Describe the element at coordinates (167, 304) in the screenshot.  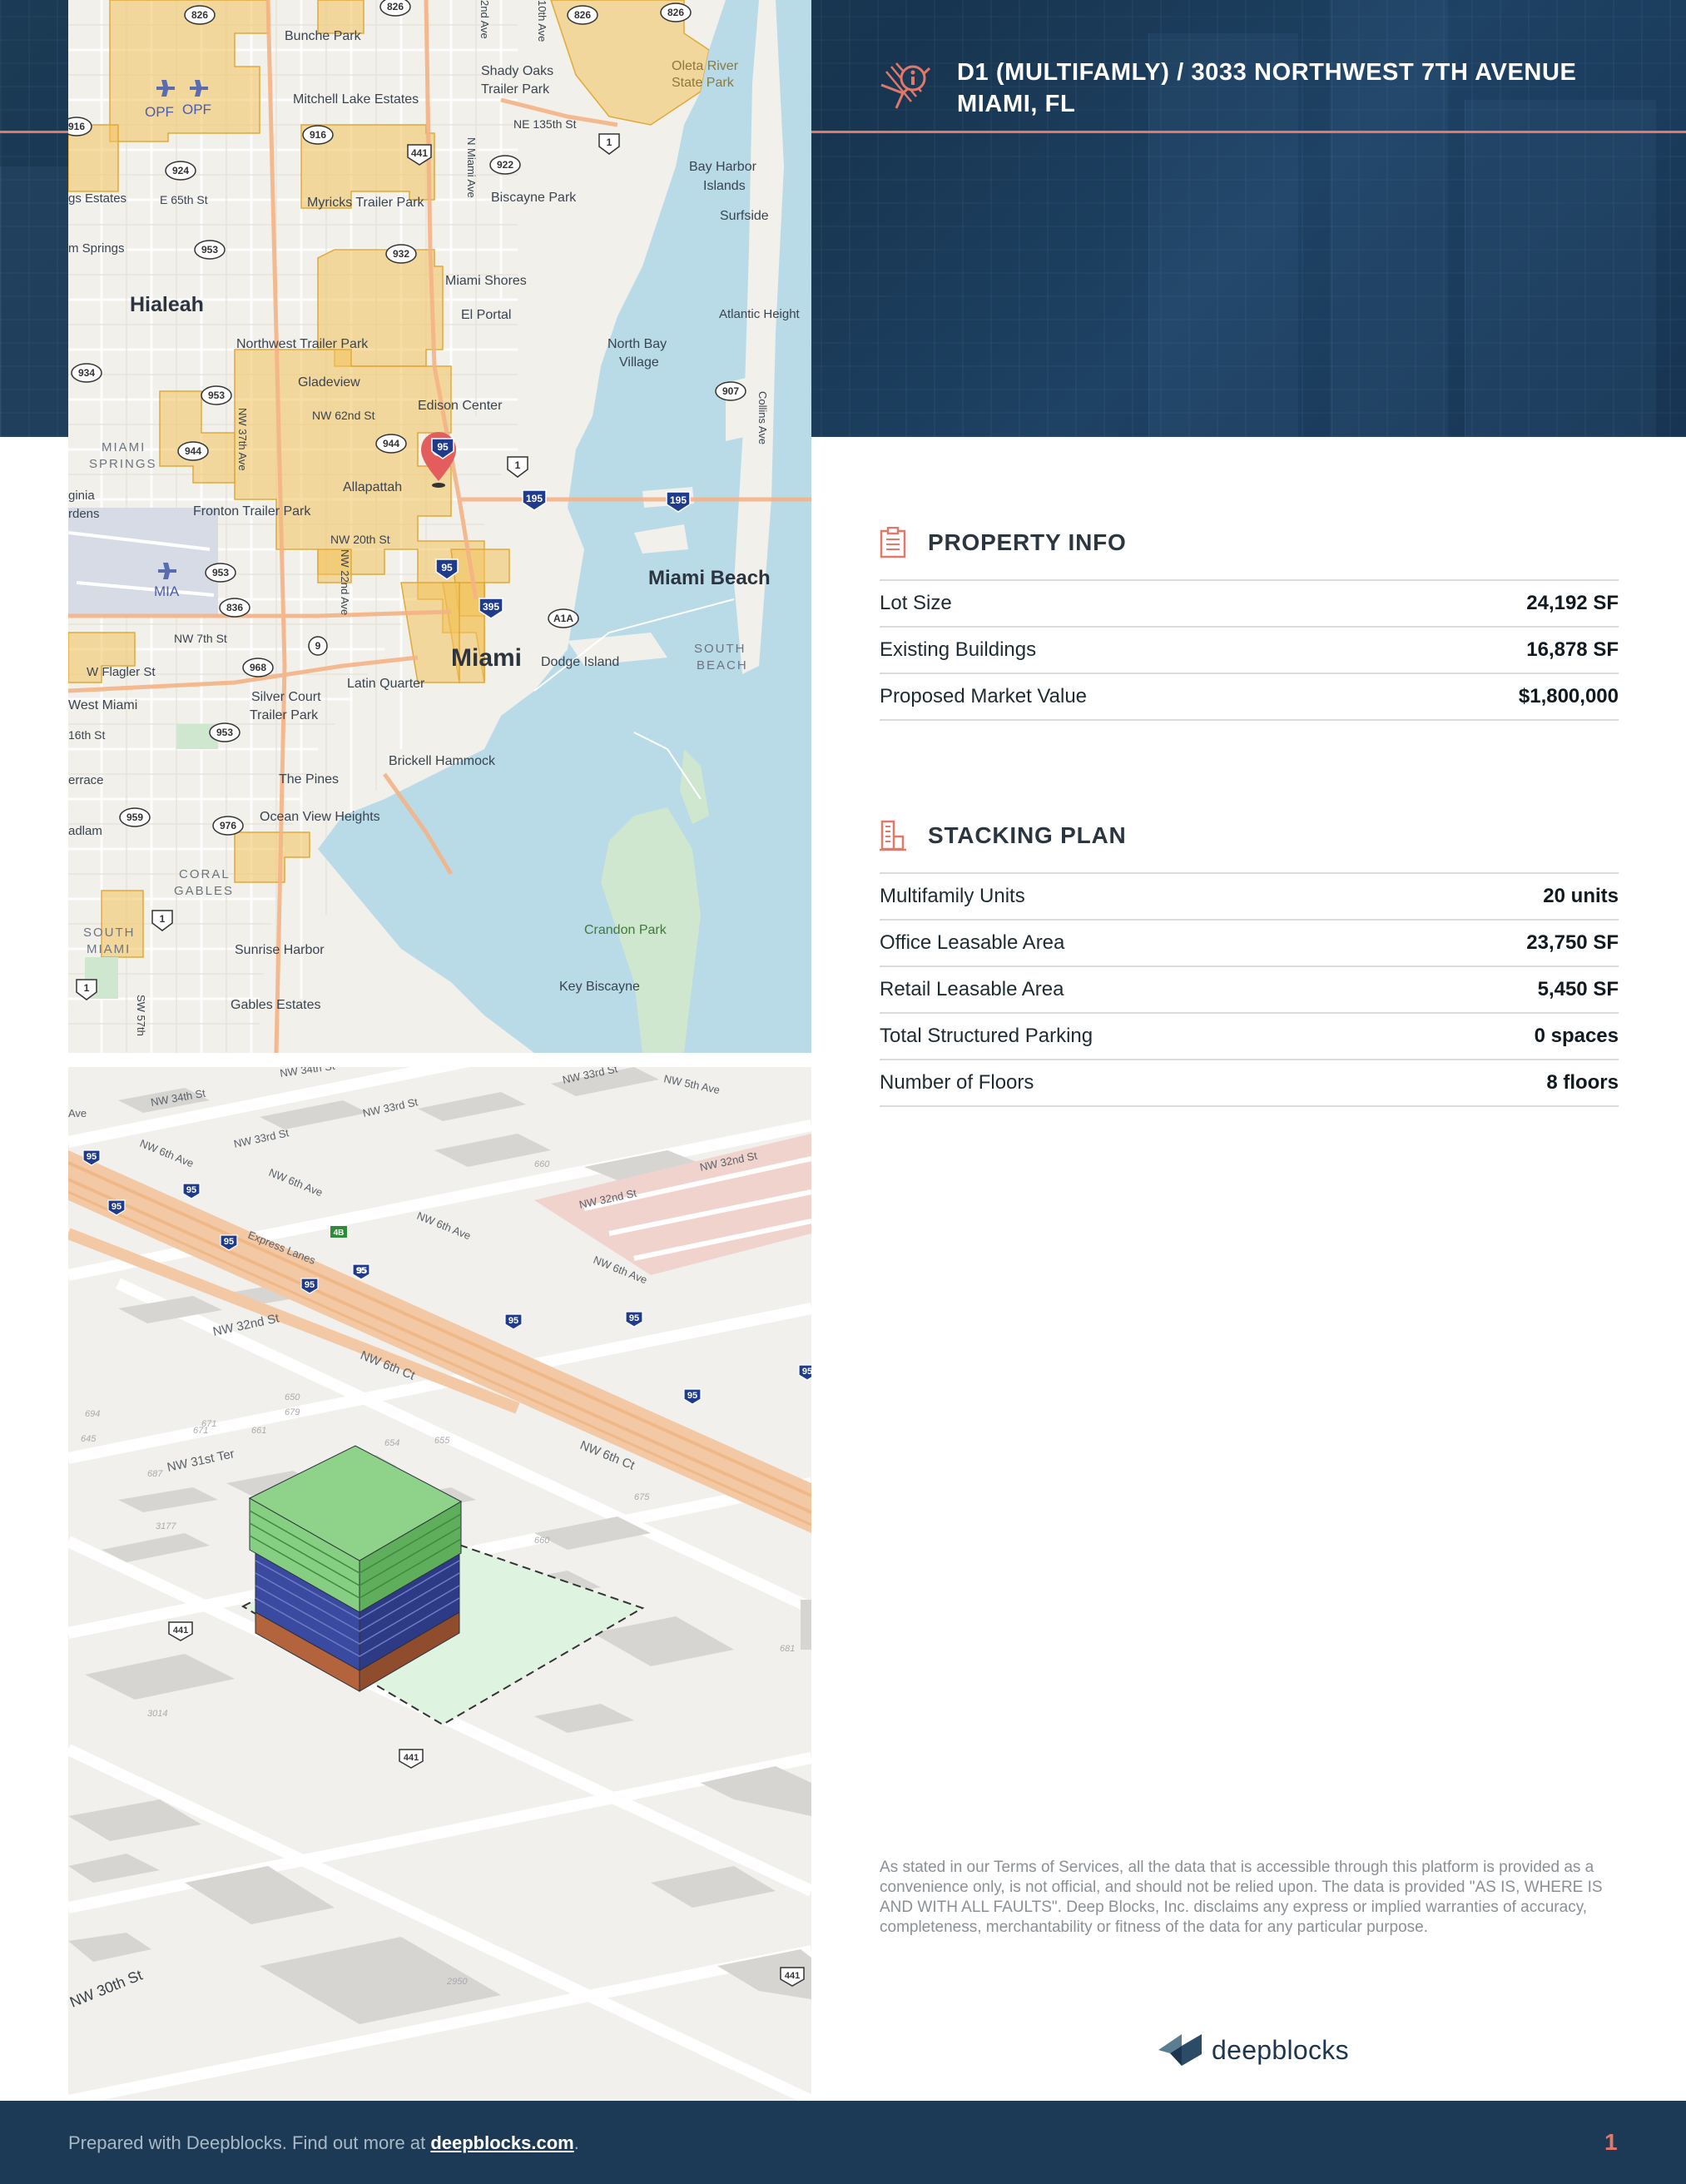
I see `svg-text: Hialeah` at that location.